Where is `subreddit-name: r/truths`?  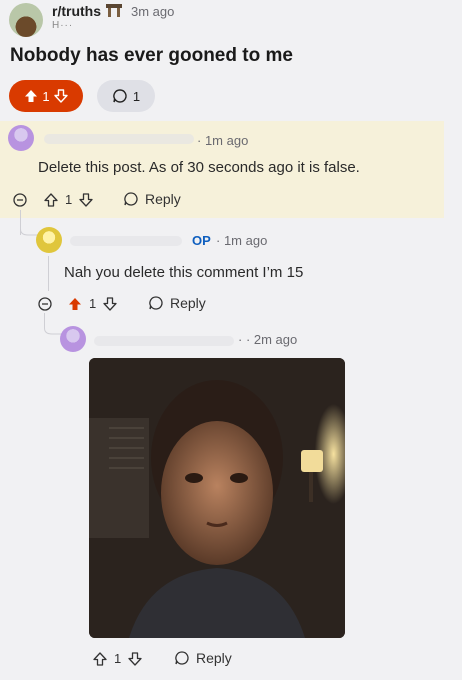
subreddit-name: r/truths is located at coordinates (76, 11).